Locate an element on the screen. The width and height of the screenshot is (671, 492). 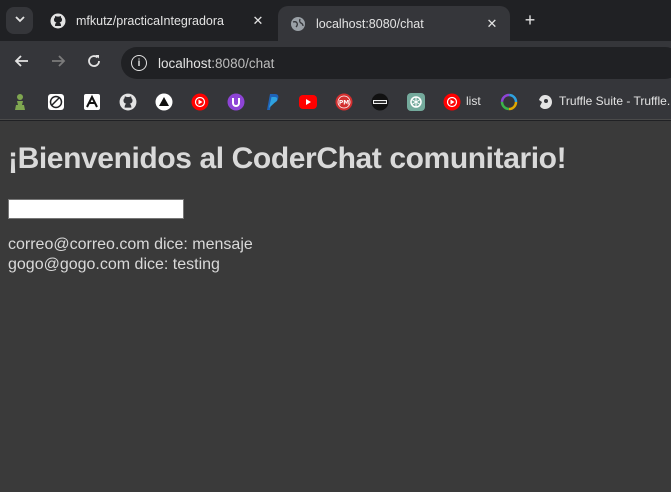
address-path: :8080/chat is located at coordinates (243, 63).